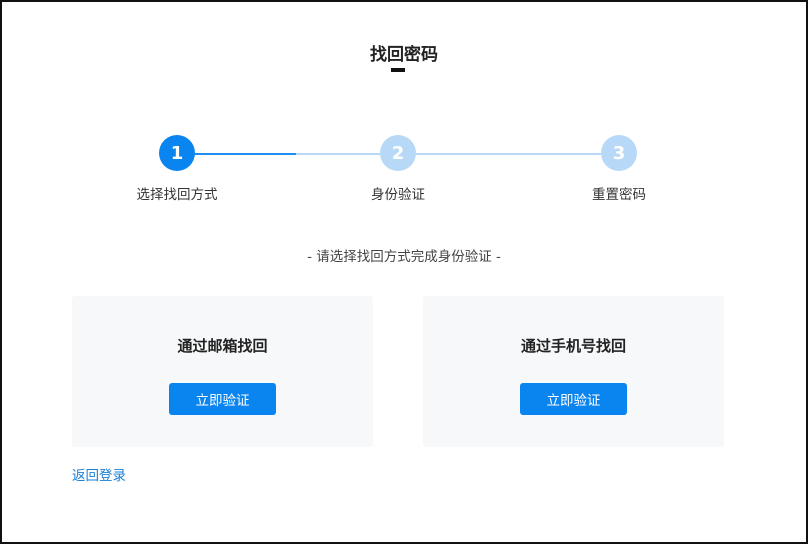 This screenshot has width=808, height=544. I want to click on step-1-circle: 1, so click(177, 153).